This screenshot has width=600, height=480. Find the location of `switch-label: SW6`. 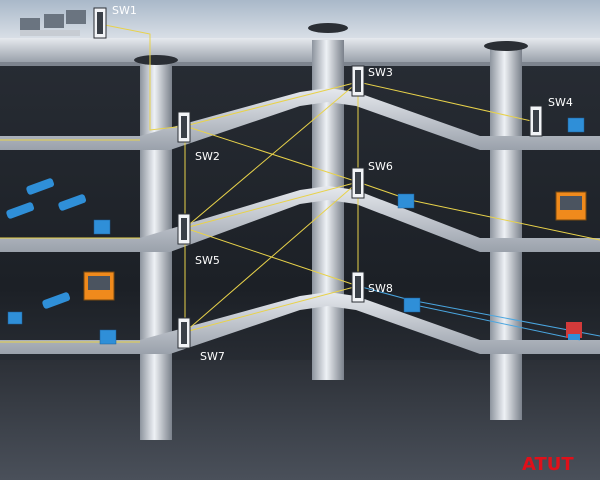

switch-label: SW6 is located at coordinates (380, 166).